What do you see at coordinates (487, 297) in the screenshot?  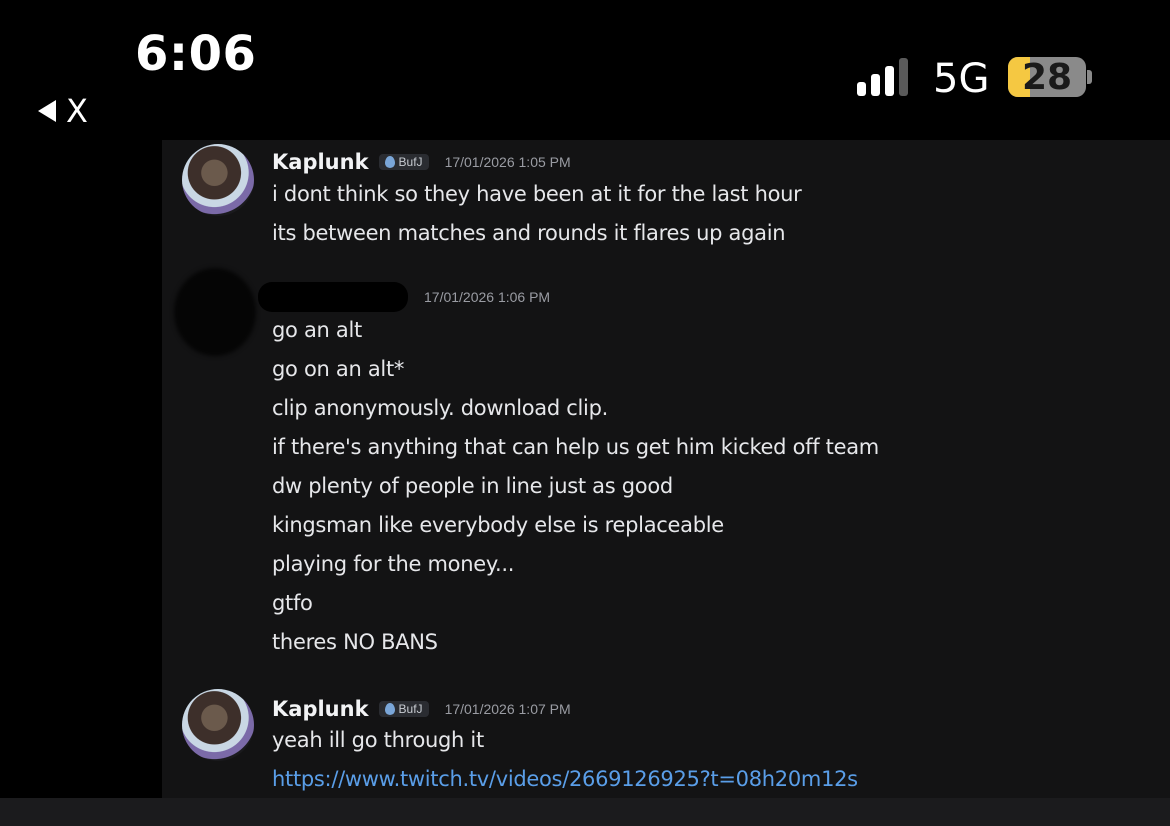 I see `timestamp: 17/01/2026 1:06 PM` at bounding box center [487, 297].